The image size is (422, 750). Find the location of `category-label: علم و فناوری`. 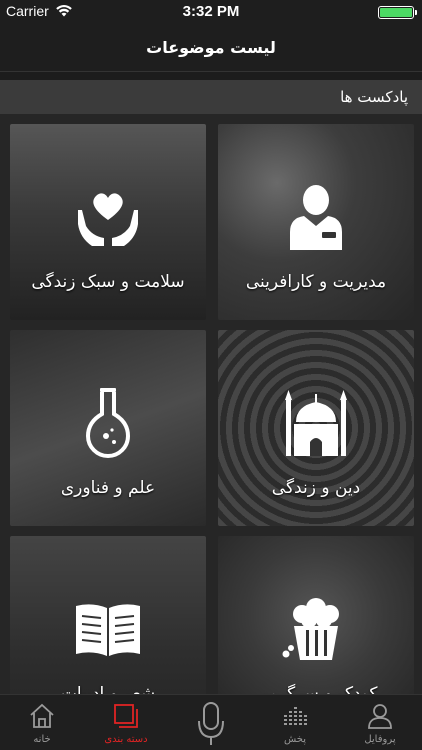

category-label: علم و فناوری is located at coordinates (108, 488).